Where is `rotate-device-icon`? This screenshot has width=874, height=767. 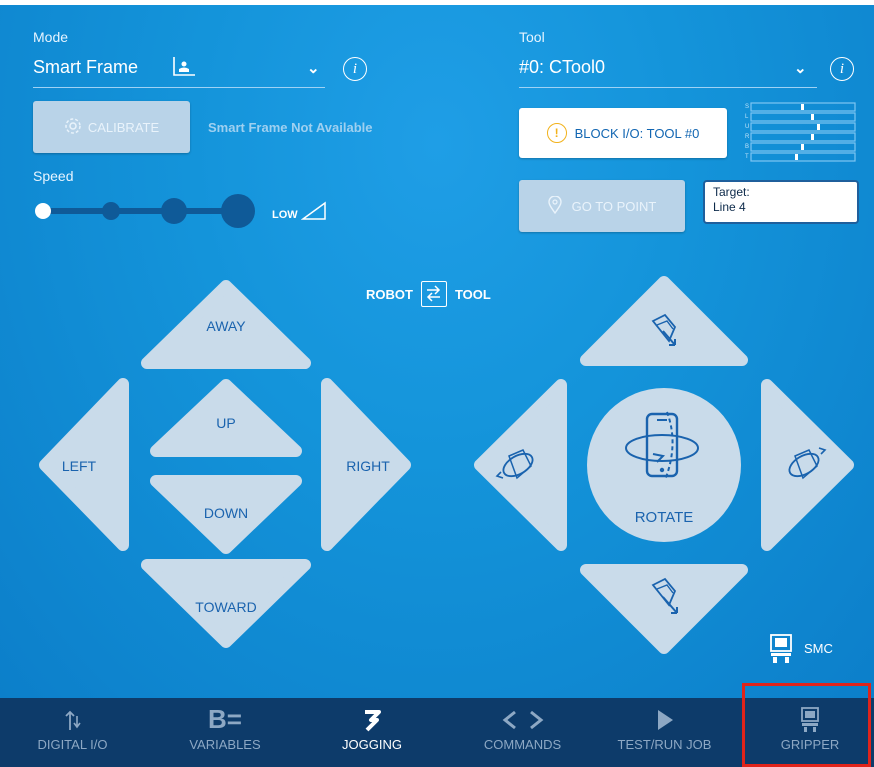 rotate-device-icon is located at coordinates (662, 446).